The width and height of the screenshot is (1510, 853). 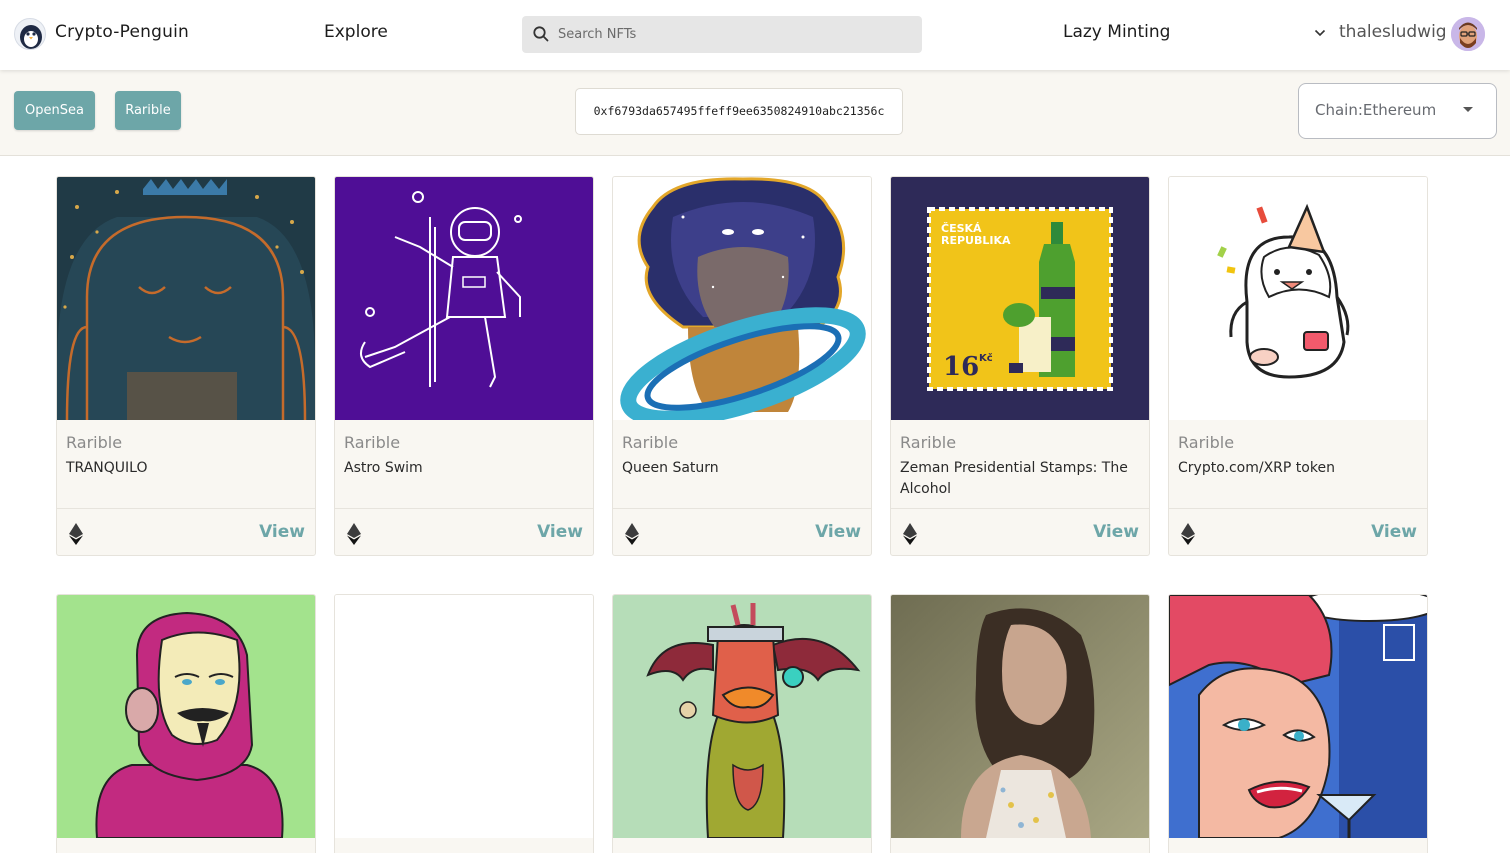 What do you see at coordinates (1393, 32) in the screenshot?
I see `username-label: thalesludwig` at bounding box center [1393, 32].